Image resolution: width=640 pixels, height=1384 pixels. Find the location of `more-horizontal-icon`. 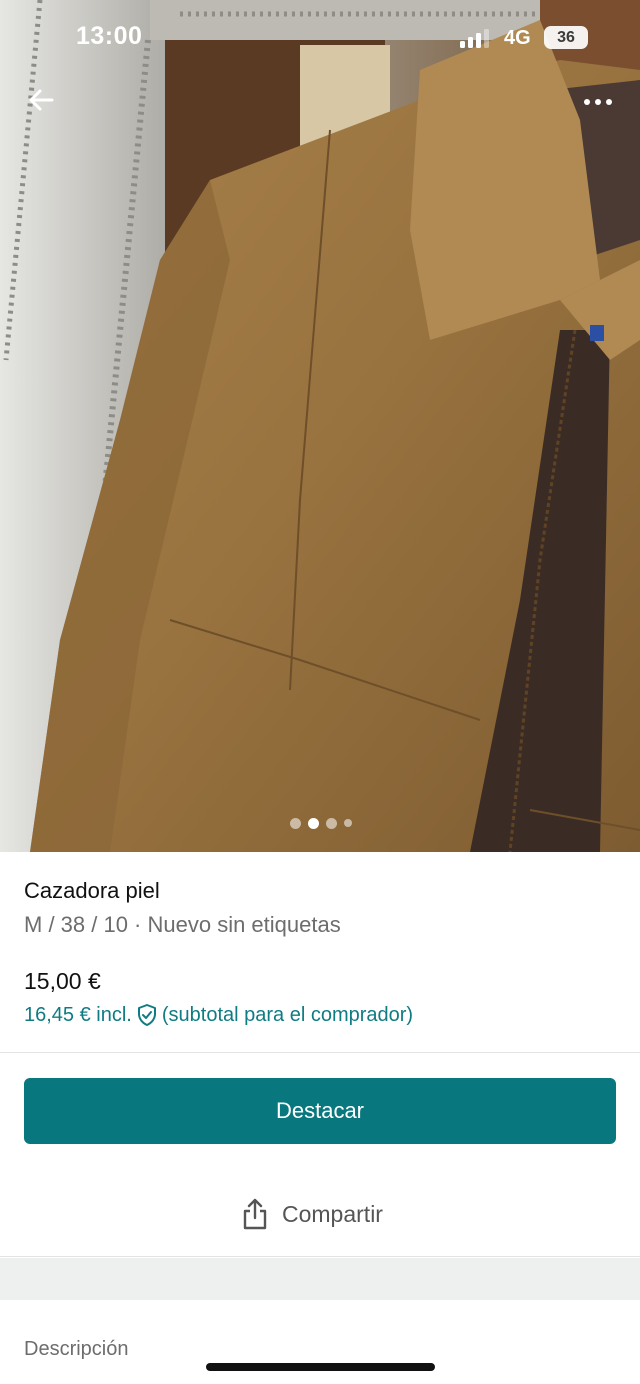

more-horizontal-icon is located at coordinates (598, 102).